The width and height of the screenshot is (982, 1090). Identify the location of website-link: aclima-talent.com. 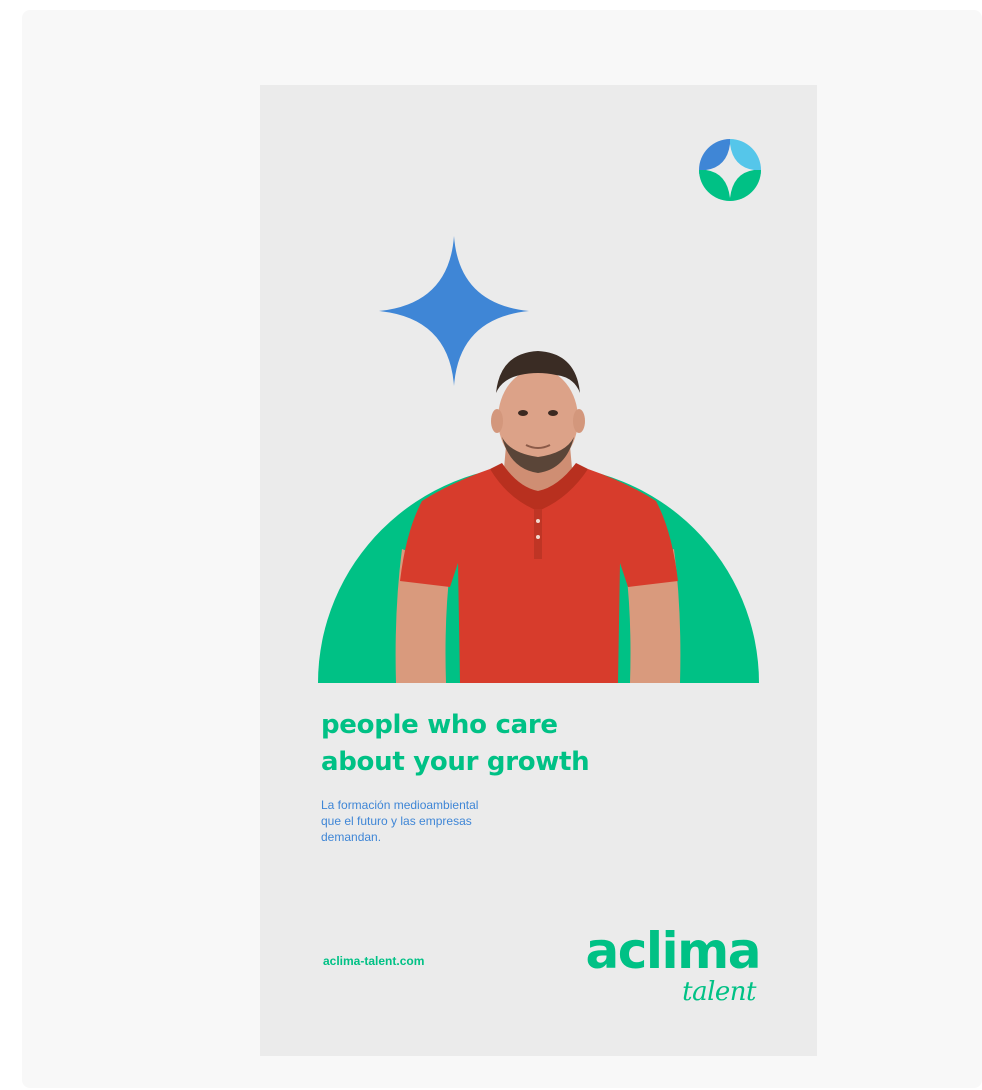
(373, 961).